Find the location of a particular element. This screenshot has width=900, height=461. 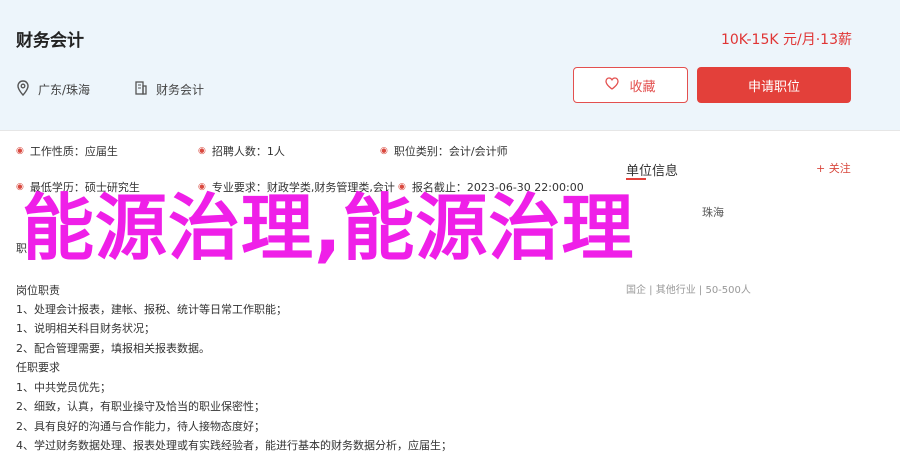

job-title: 财务会计 is located at coordinates (50, 41).